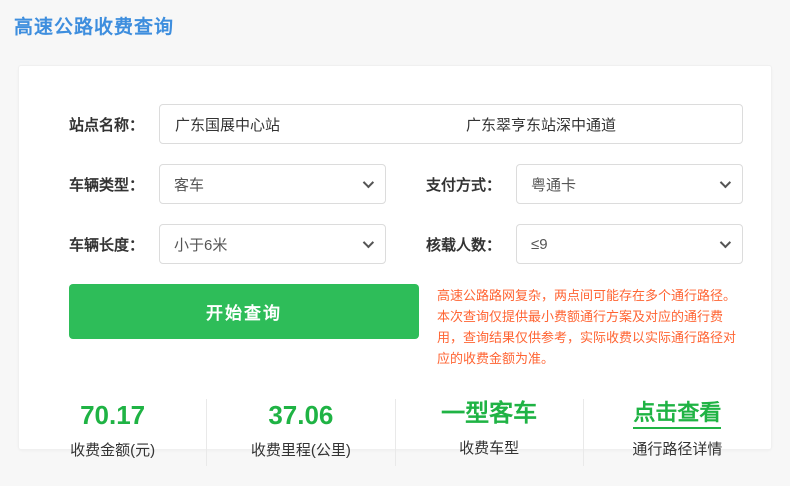  I want to click on end-station-value: 广东翠亨东站深中通道, so click(596, 124).